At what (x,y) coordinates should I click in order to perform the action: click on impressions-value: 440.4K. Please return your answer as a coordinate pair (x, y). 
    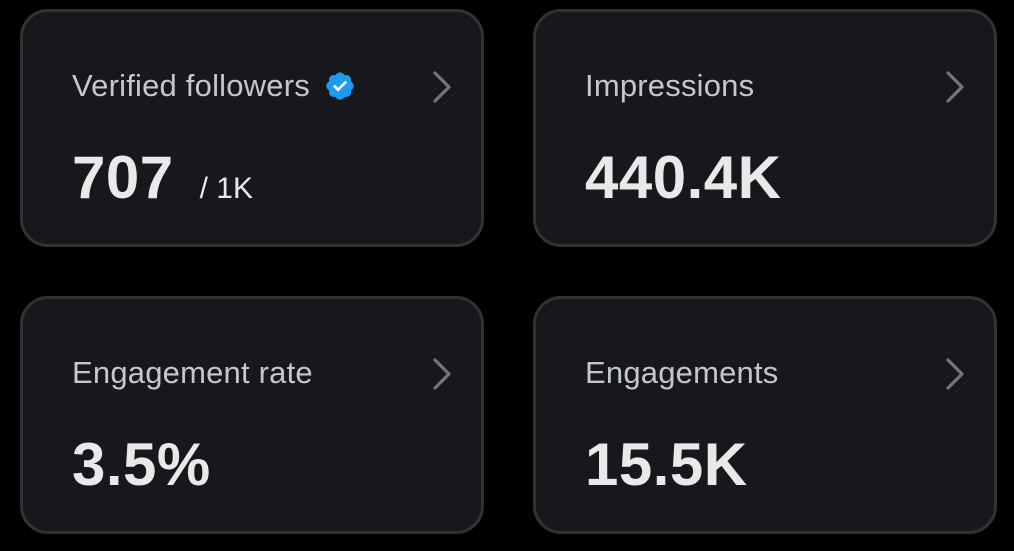
    Looking at the image, I should click on (683, 177).